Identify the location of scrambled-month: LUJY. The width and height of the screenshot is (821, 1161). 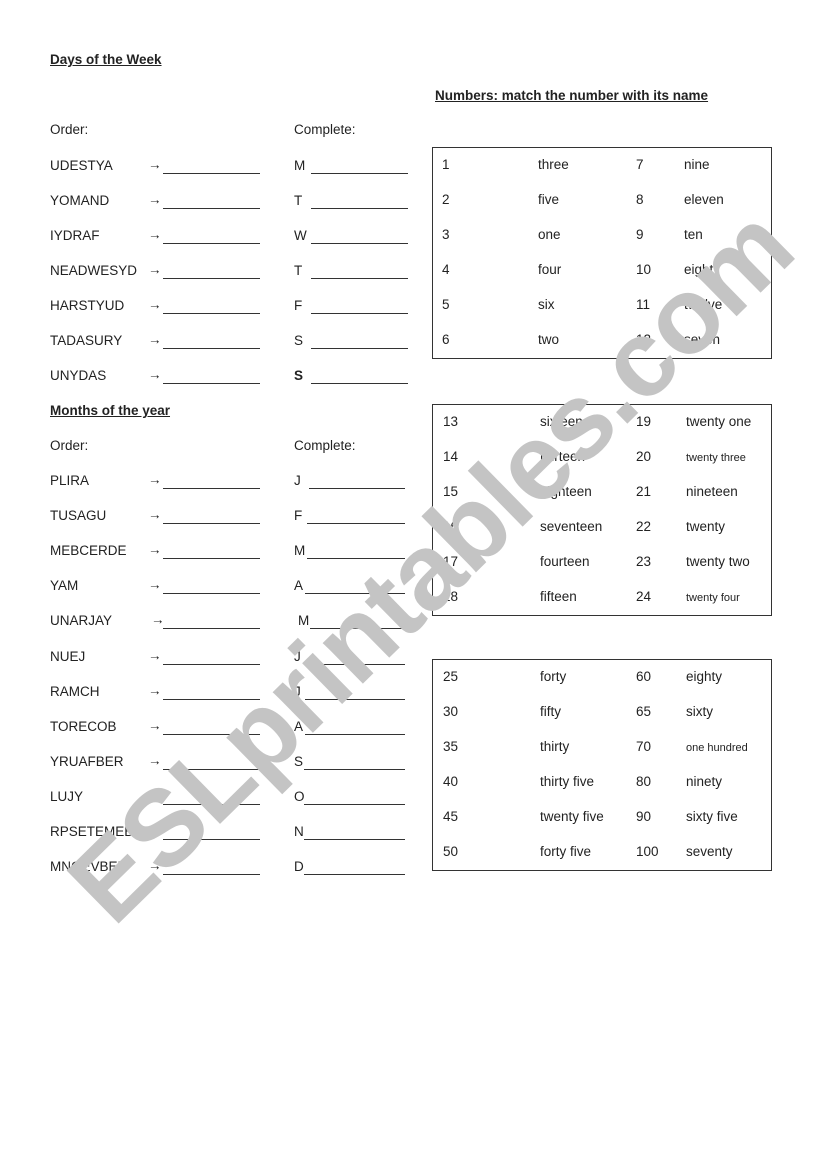
(67, 796).